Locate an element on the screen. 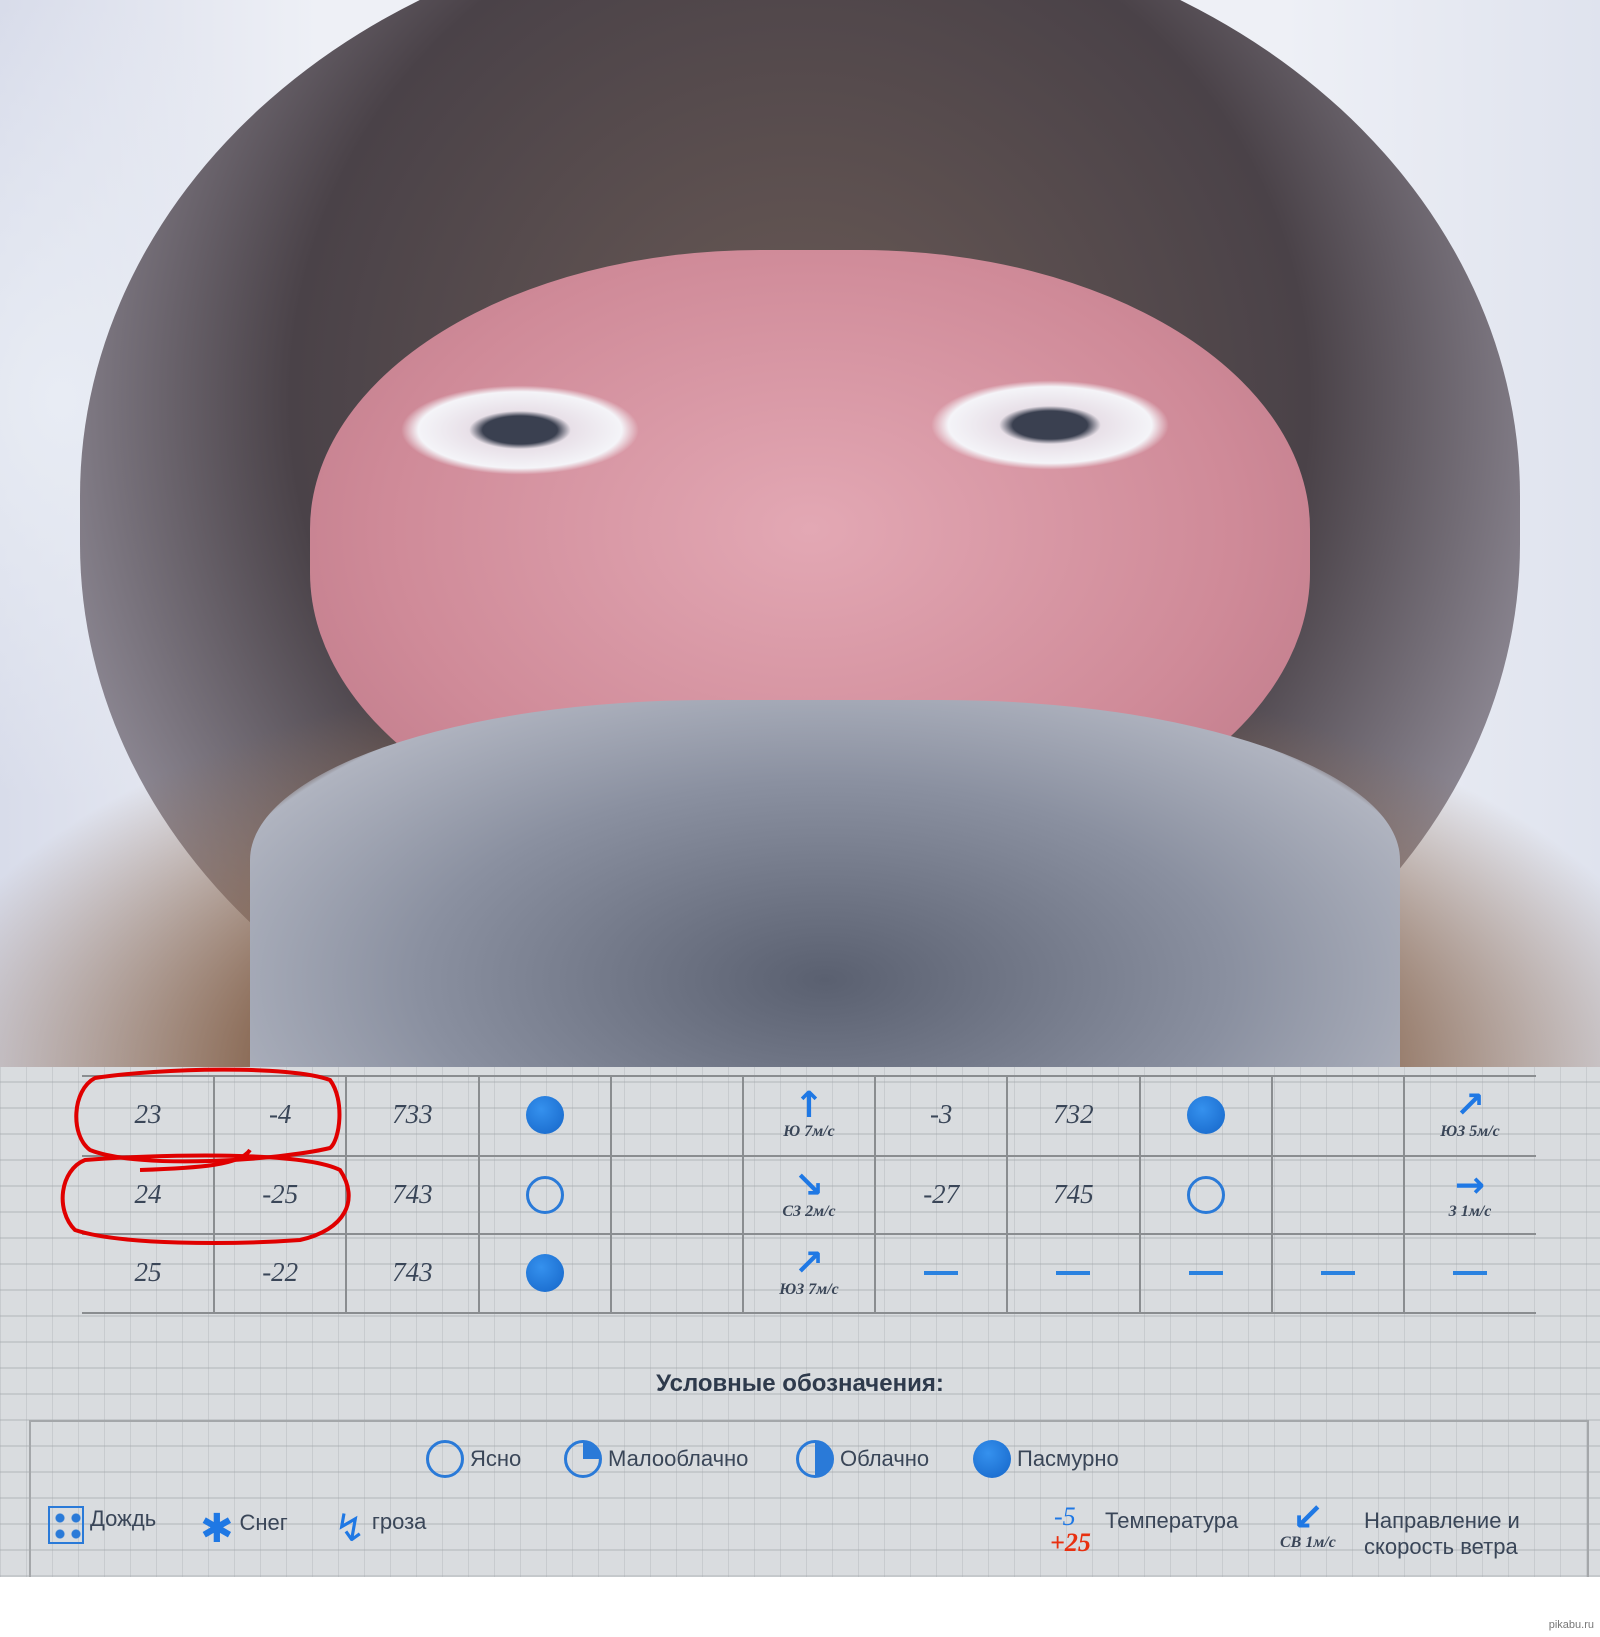 The height and width of the screenshot is (1637, 1600). temp-positive-sample: +25 is located at coordinates (1070, 1542).